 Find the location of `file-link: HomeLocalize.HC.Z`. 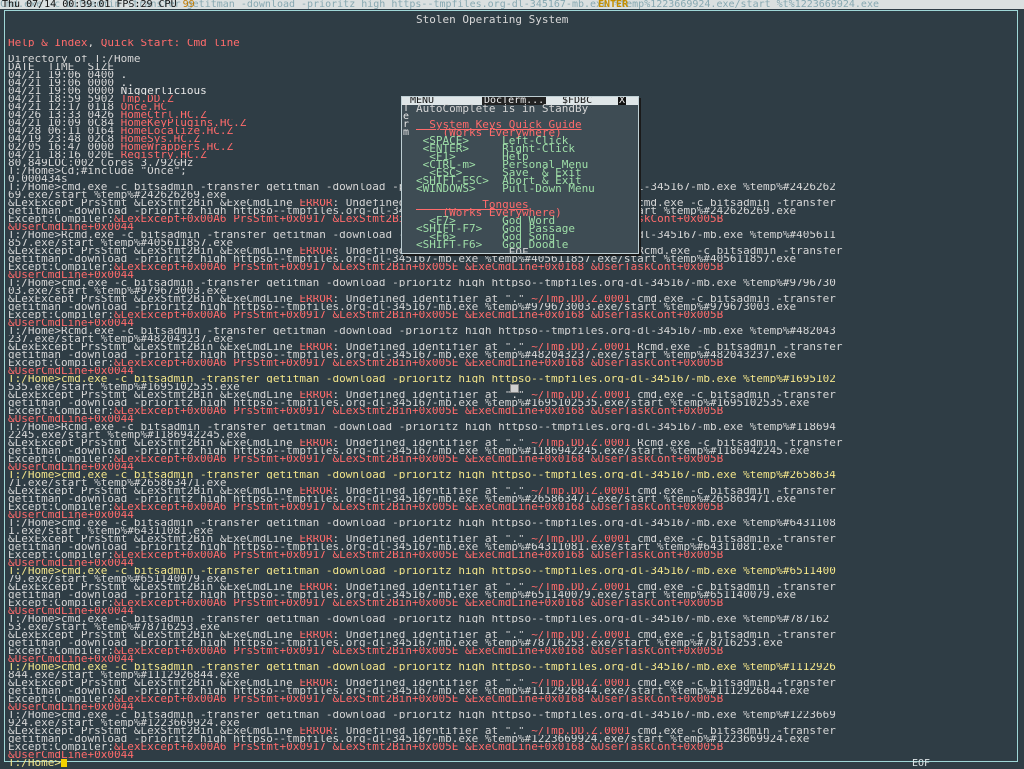

file-link: HomeLocalize.HC.Z is located at coordinates (177, 131).